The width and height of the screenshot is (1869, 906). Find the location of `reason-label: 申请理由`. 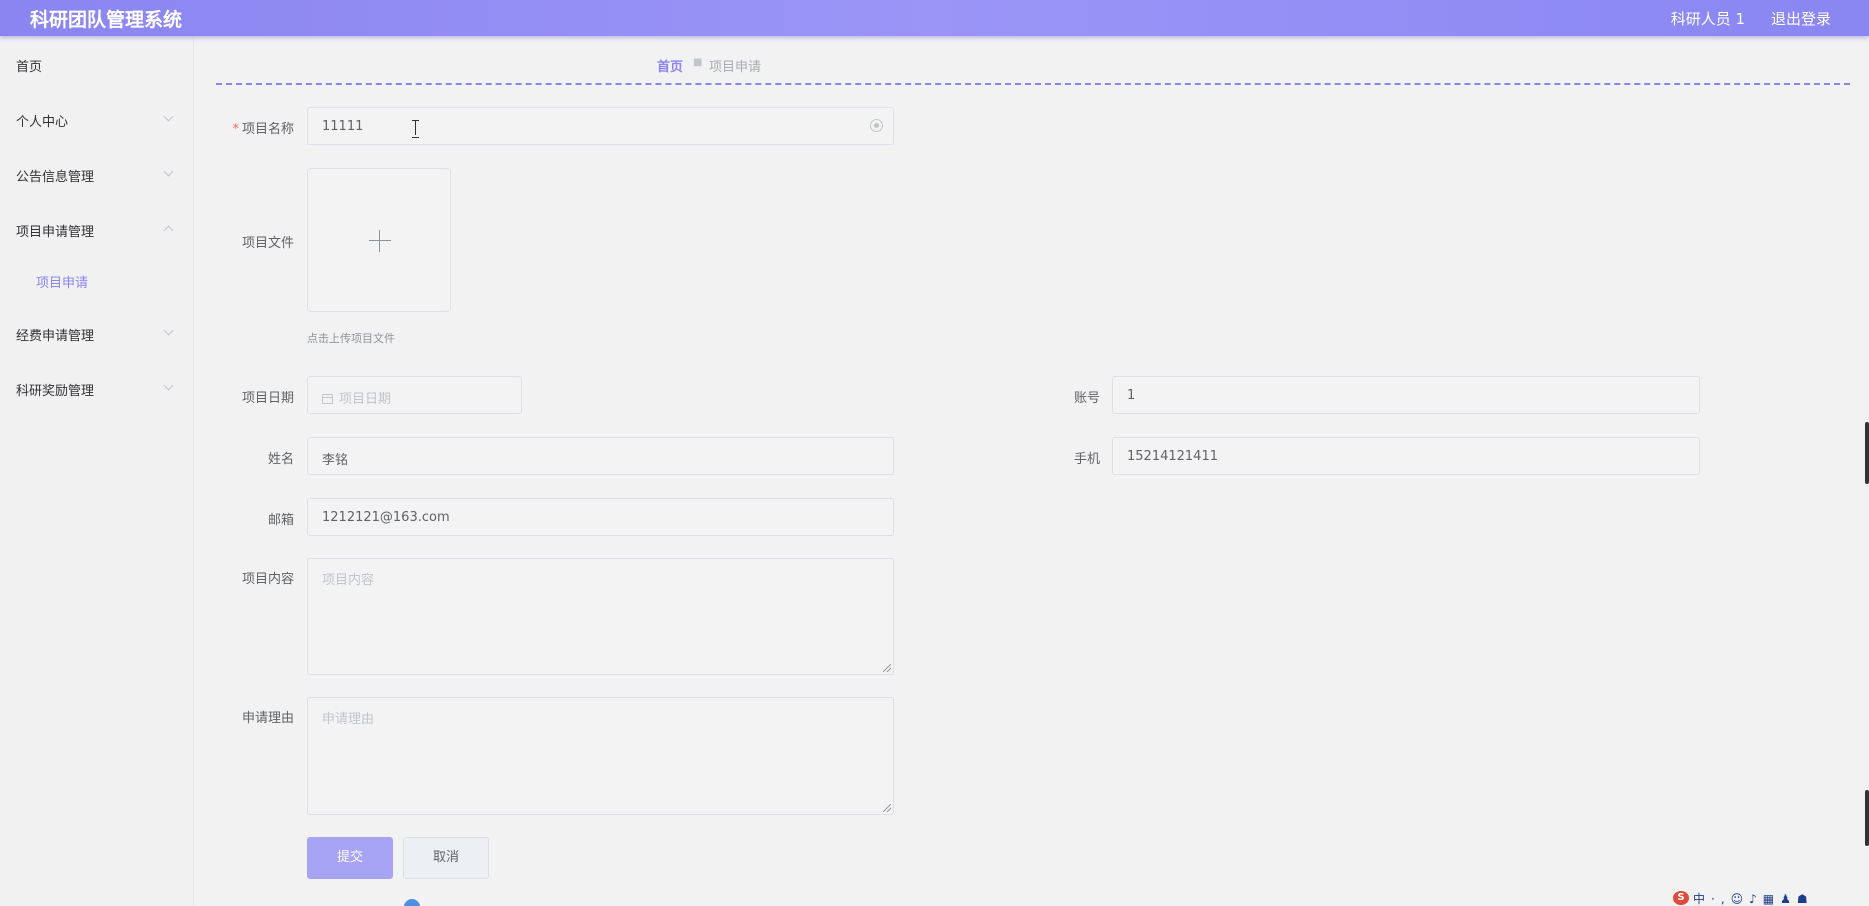

reason-label: 申请理由 is located at coordinates (267, 718).